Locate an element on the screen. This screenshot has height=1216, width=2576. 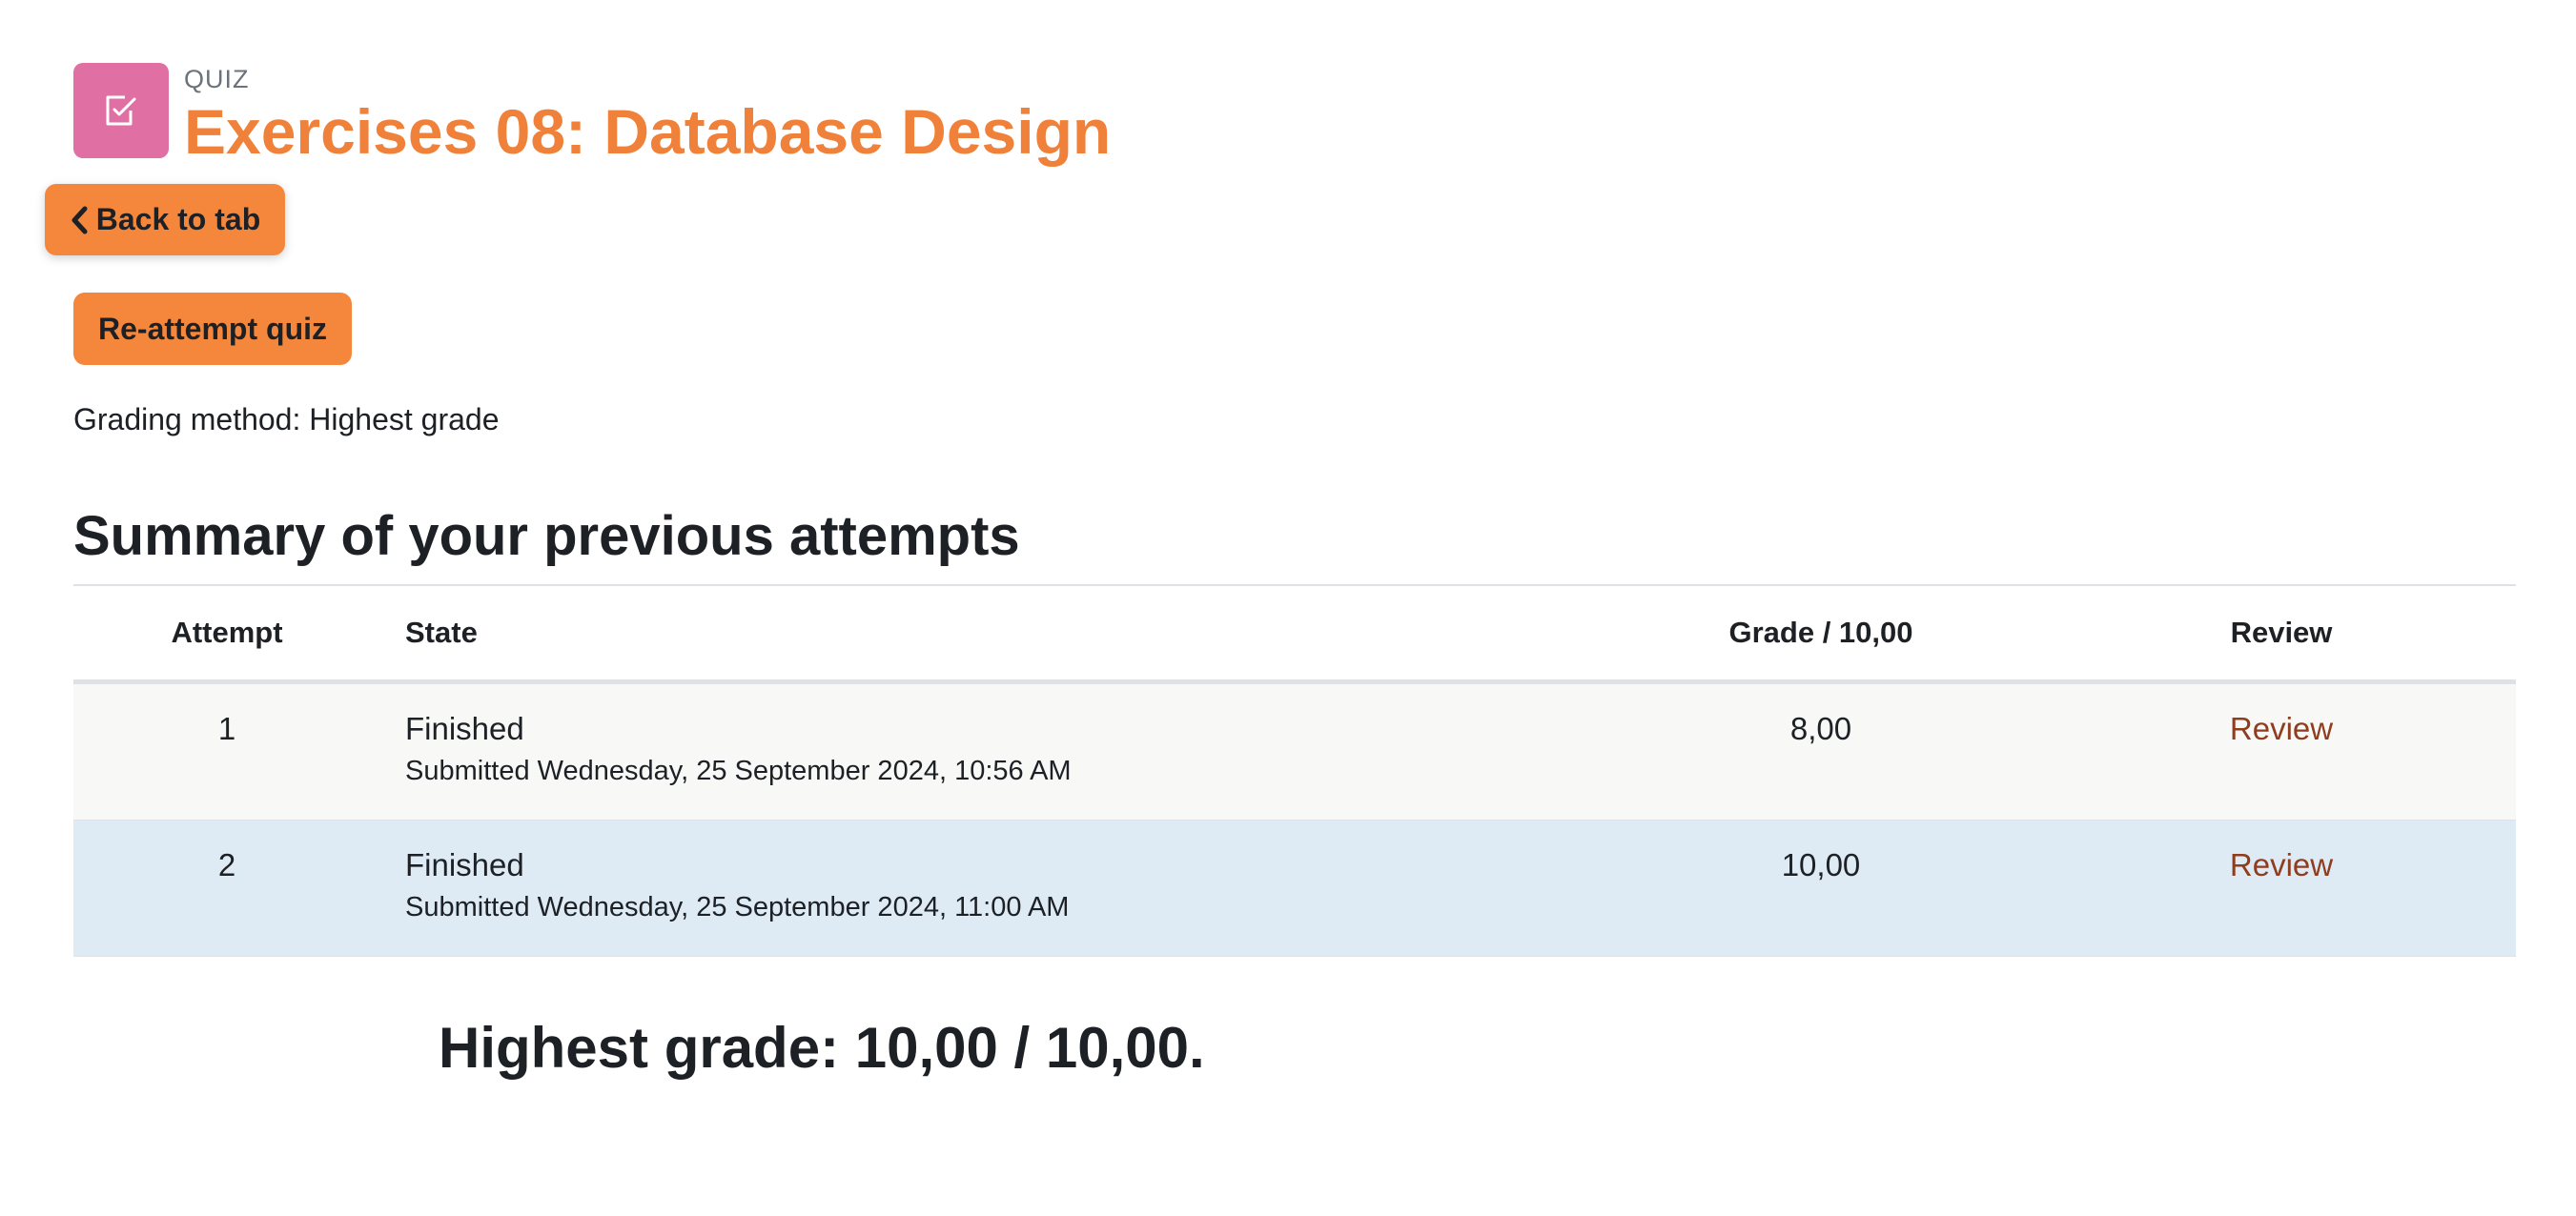
page-header: QUIZ Exercises 08: Database Design is located at coordinates (592, 116).